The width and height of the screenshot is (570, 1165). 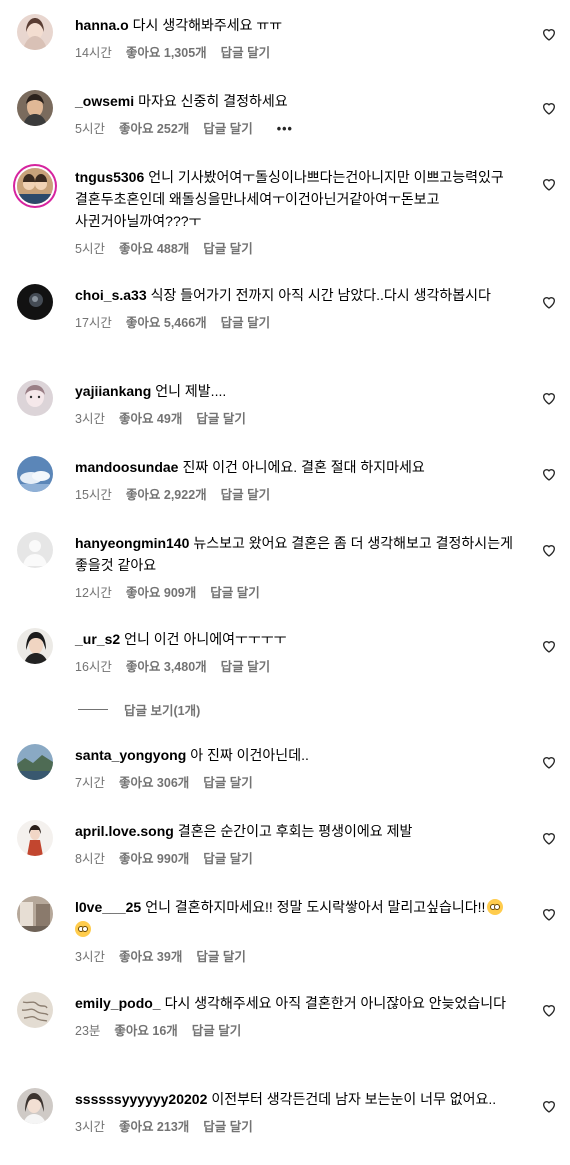 What do you see at coordinates (93, 323) in the screenshot?
I see `comment-time: 17시간` at bounding box center [93, 323].